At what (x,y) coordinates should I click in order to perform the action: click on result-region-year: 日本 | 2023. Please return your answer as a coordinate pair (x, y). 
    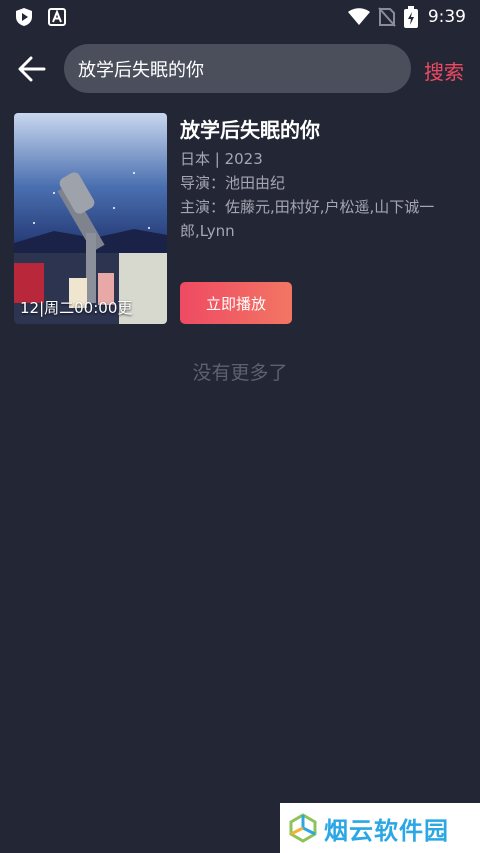
    Looking at the image, I should click on (221, 159).